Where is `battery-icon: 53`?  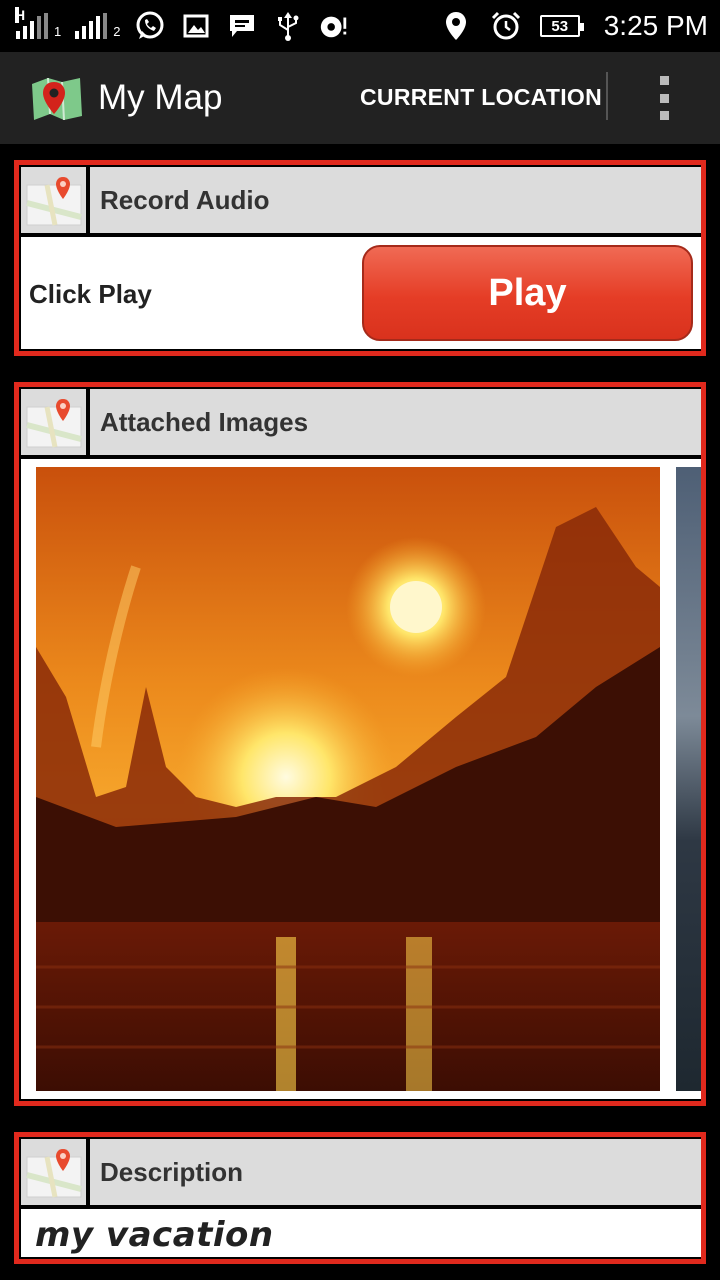
battery-icon: 53 is located at coordinates (561, 26).